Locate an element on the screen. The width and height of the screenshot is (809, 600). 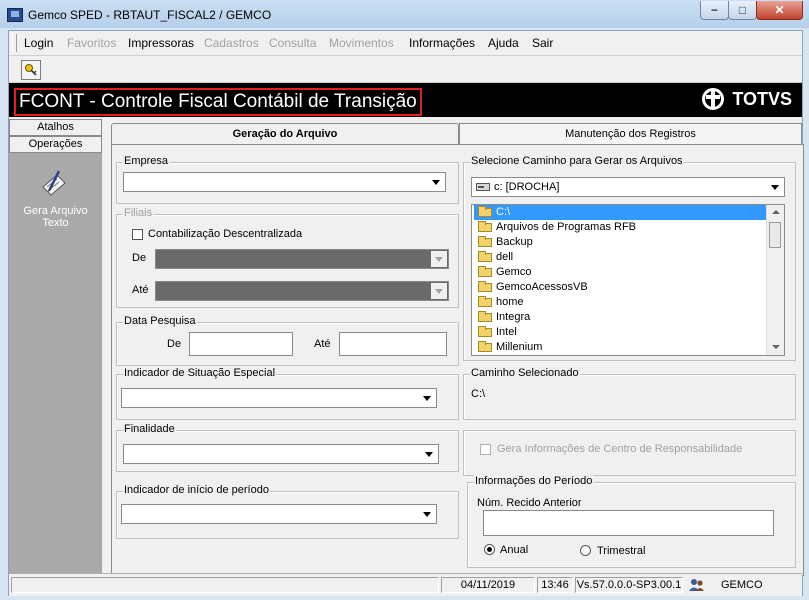
status-date: 04/11/2019 is located at coordinates (488, 585).